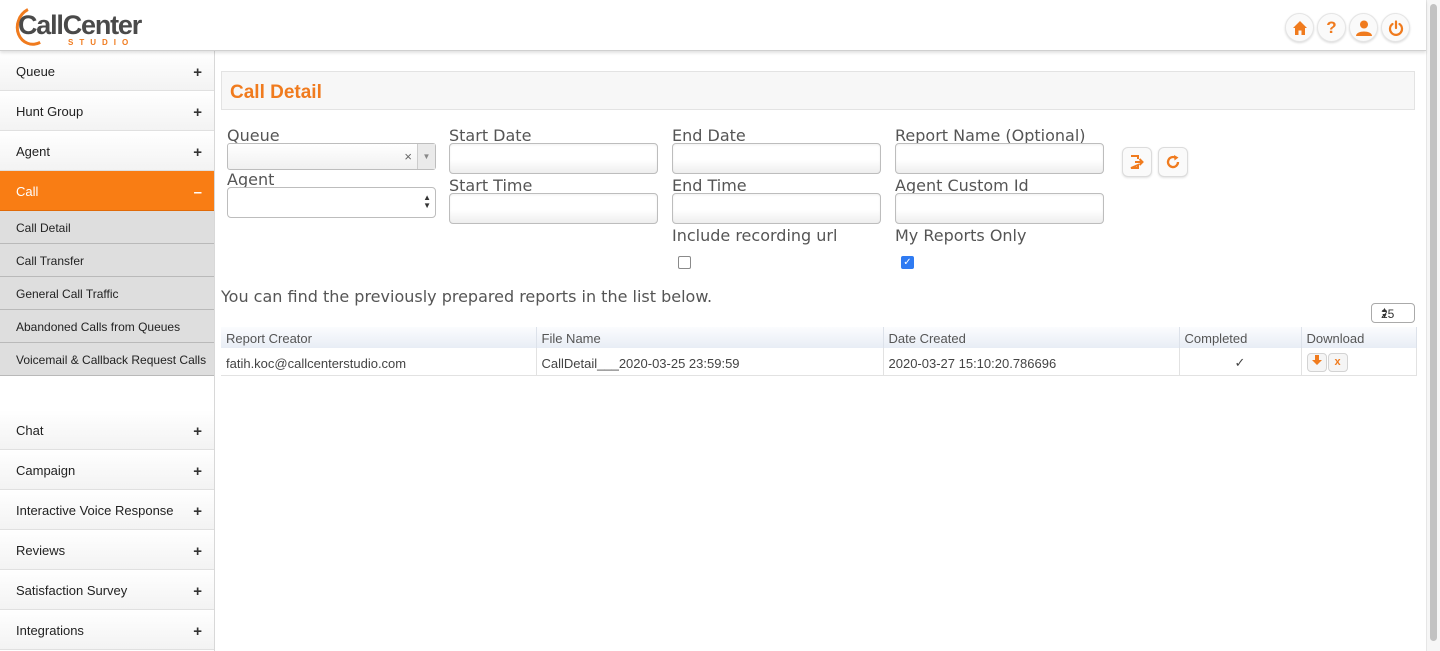 This screenshot has height=651, width=1440. What do you see at coordinates (30, 430) in the screenshot?
I see `sidebar-item-label: Chat` at bounding box center [30, 430].